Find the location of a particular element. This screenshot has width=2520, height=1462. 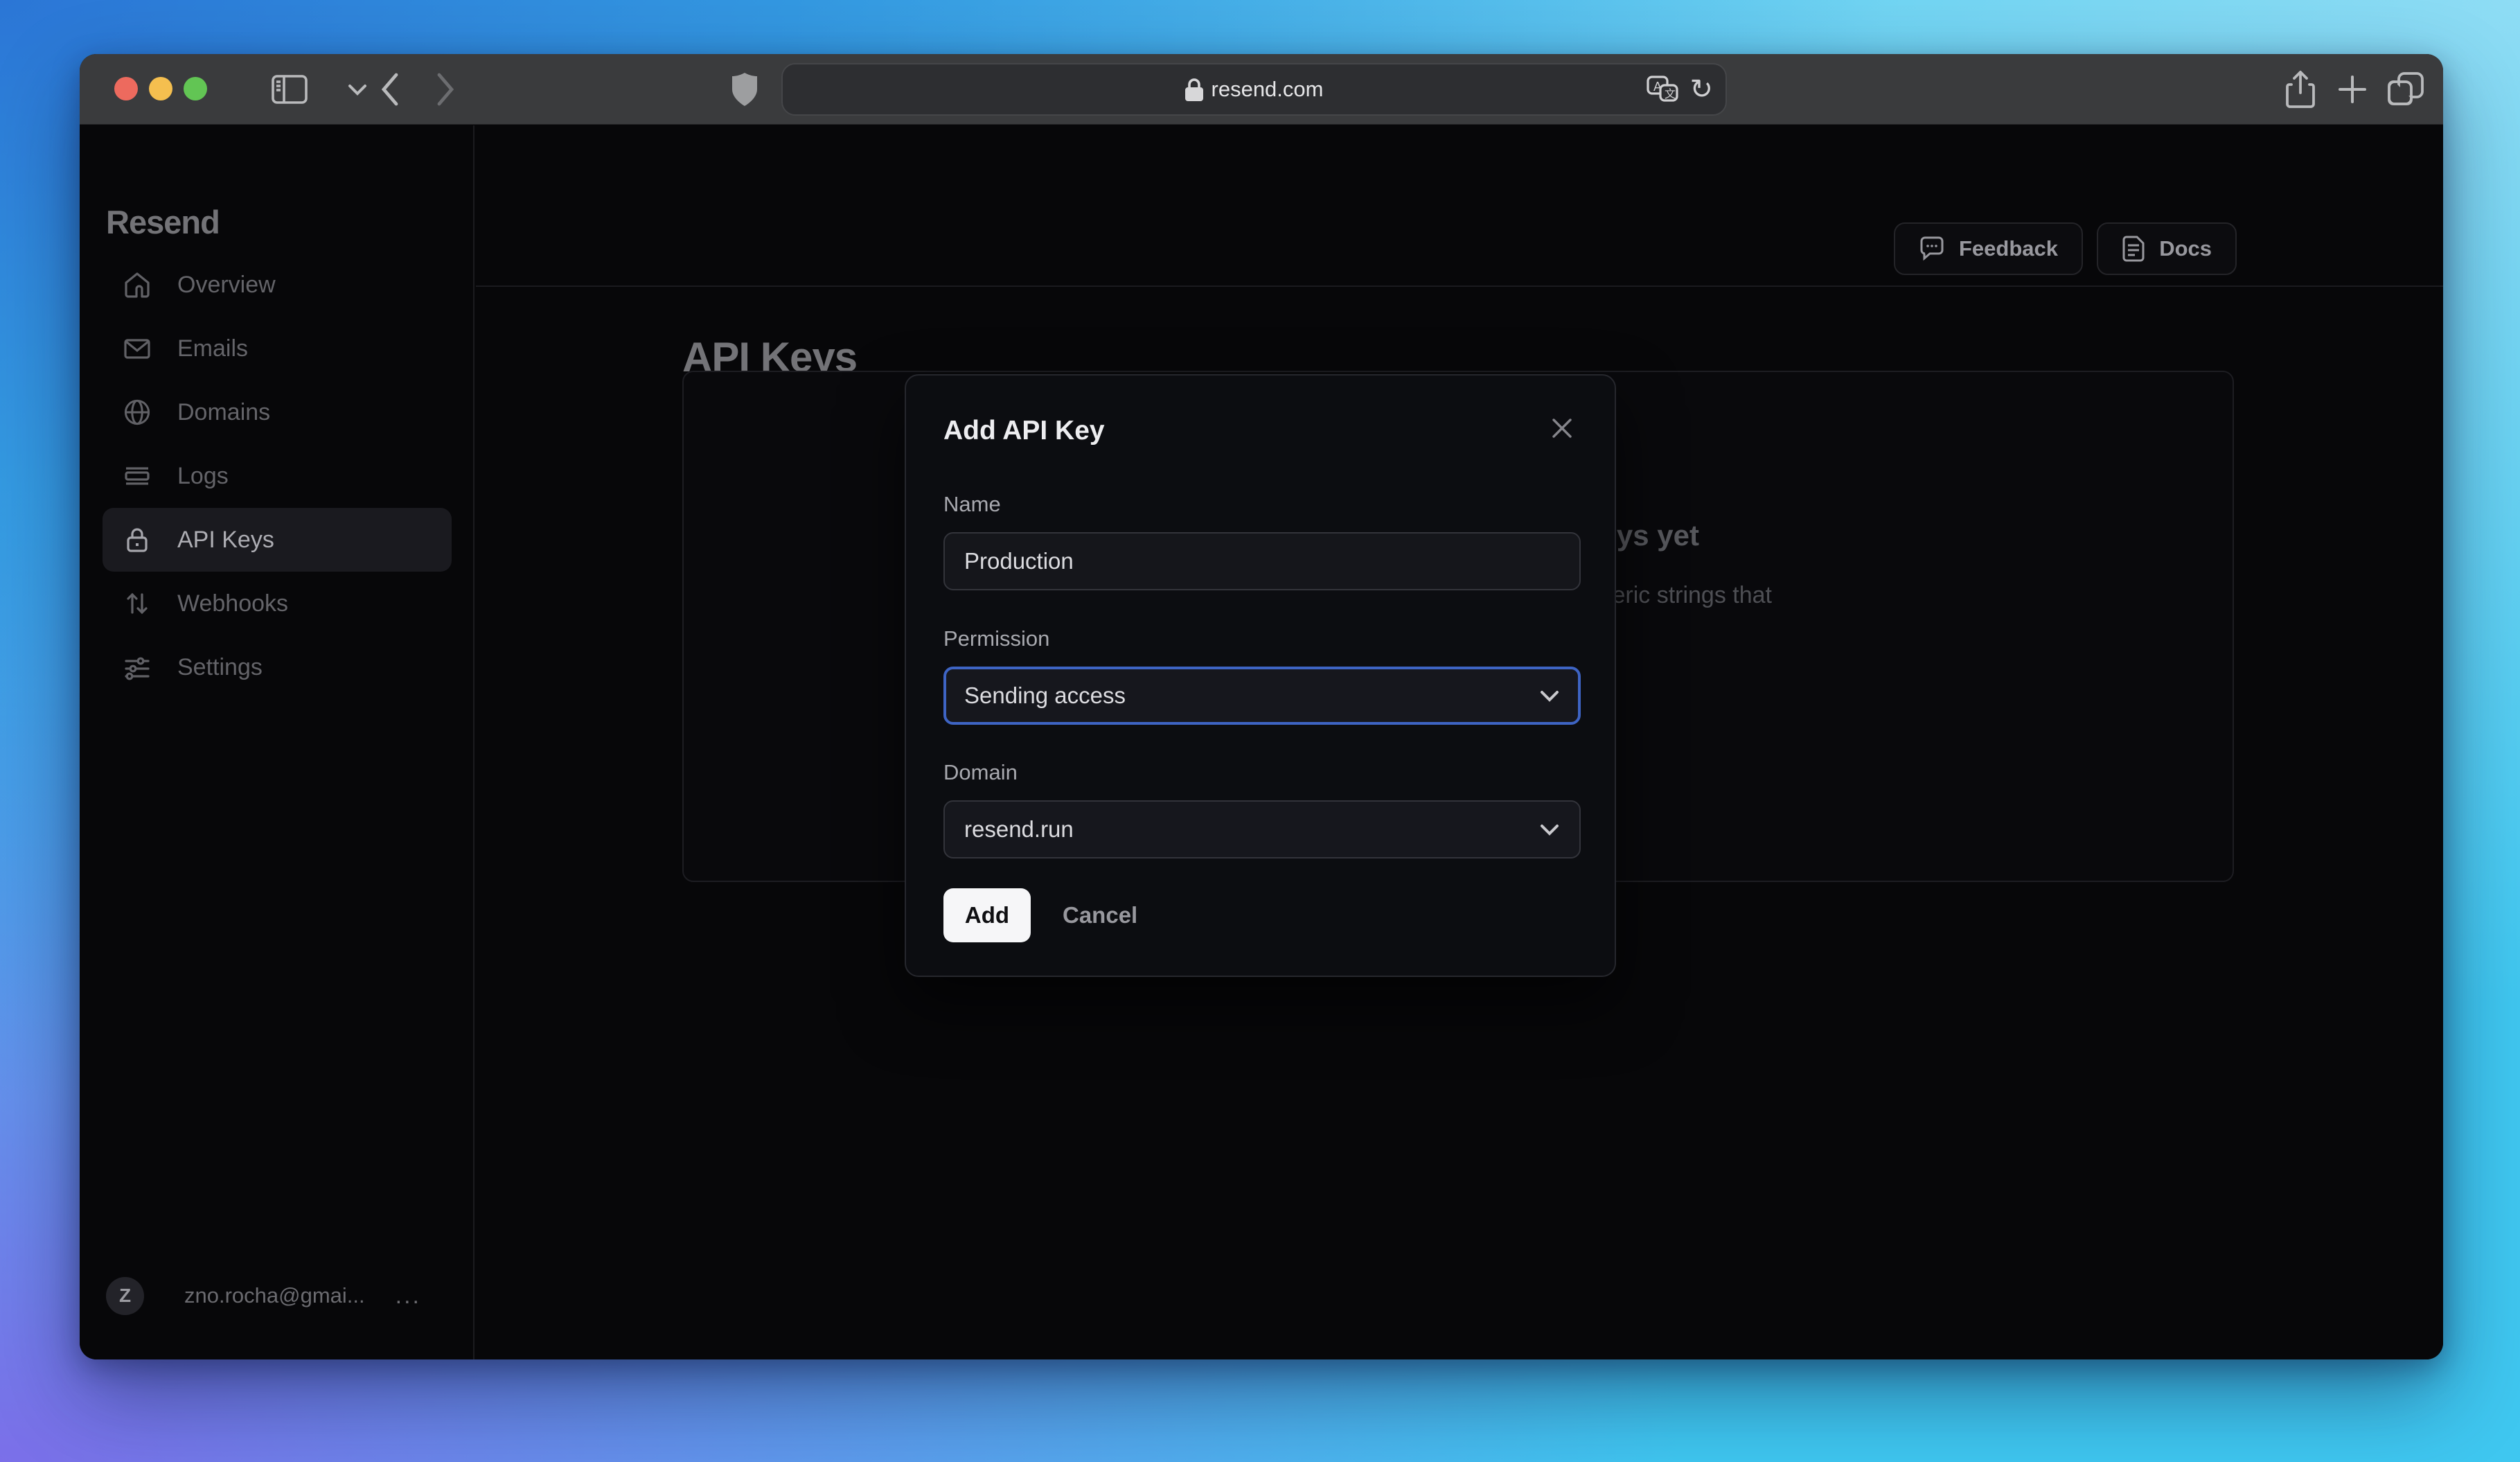

sidebar-item-label: Domains is located at coordinates (224, 411).